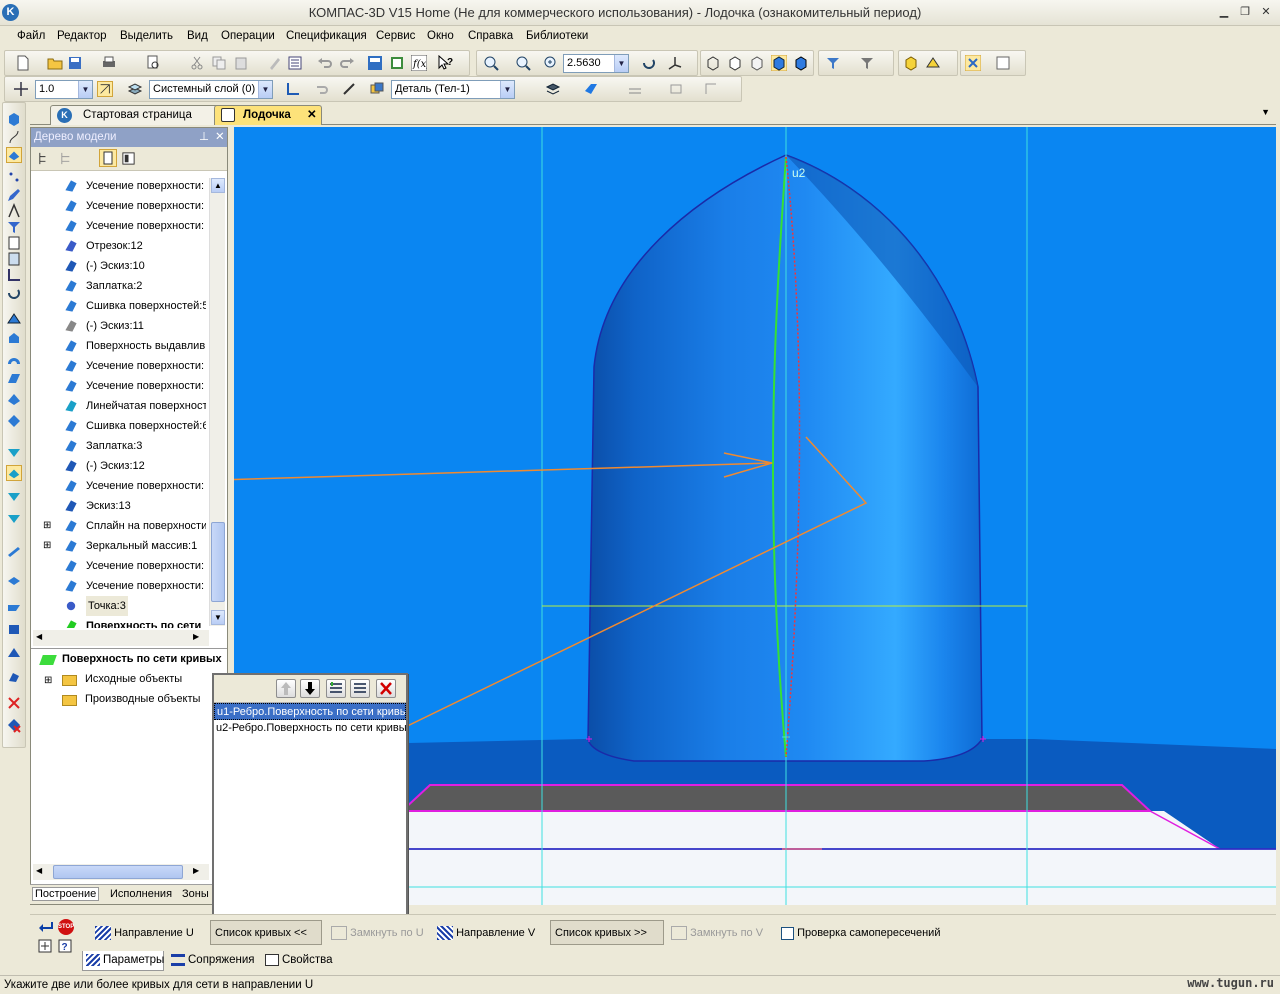  Describe the element at coordinates (128, 158) in the screenshot. I see `tree-panel-icon` at that location.